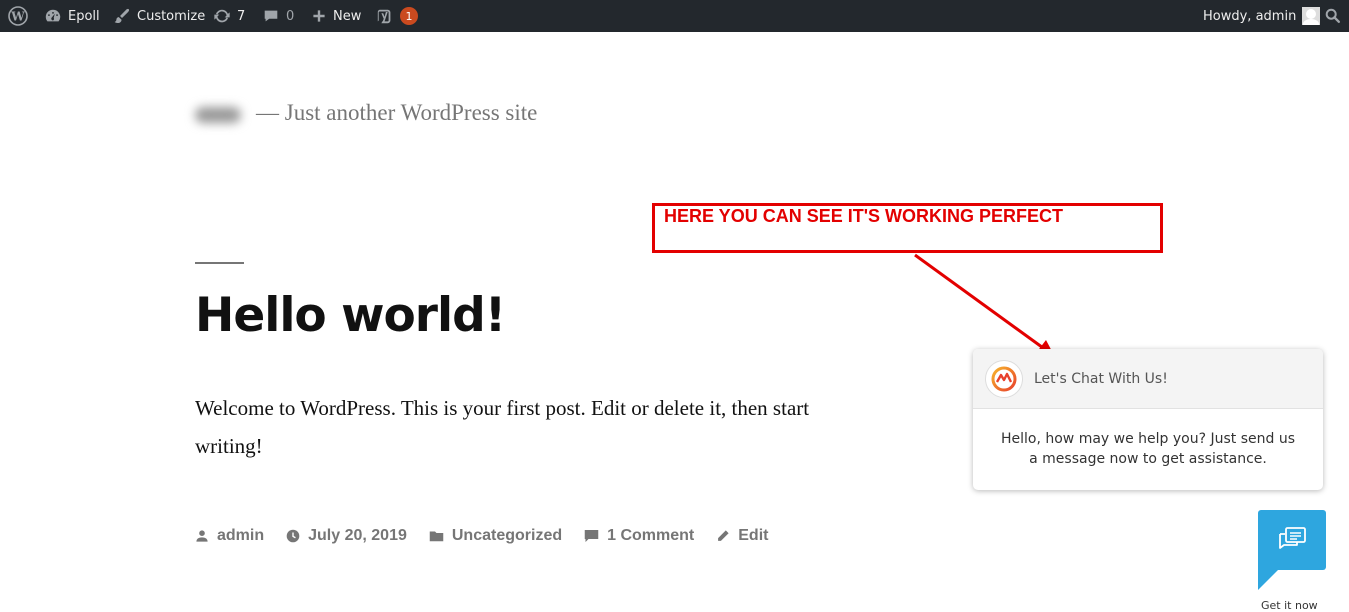 This screenshot has height=612, width=1349. I want to click on howdy-label: Howdy, admin, so click(1250, 16).